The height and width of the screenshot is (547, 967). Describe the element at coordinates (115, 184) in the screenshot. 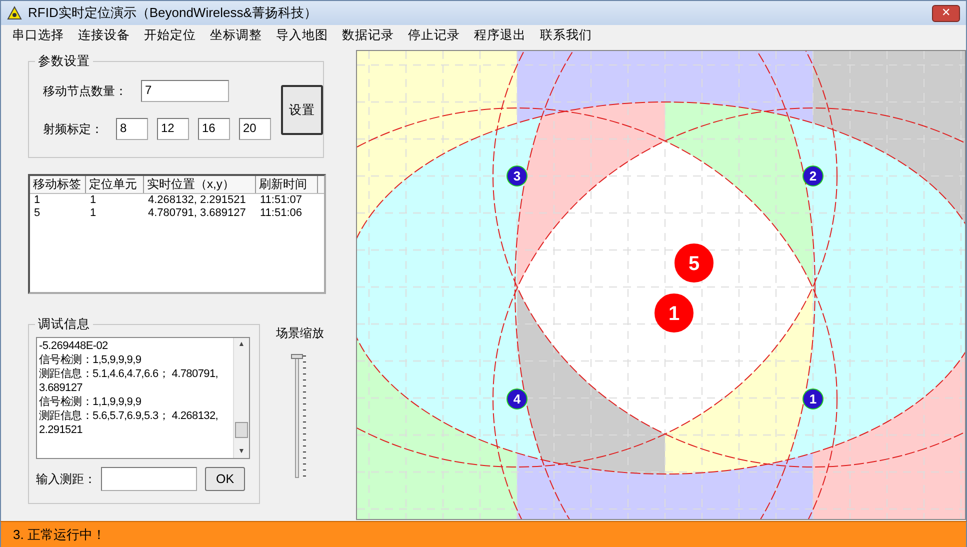

I see `column-header: 定位单元` at that location.